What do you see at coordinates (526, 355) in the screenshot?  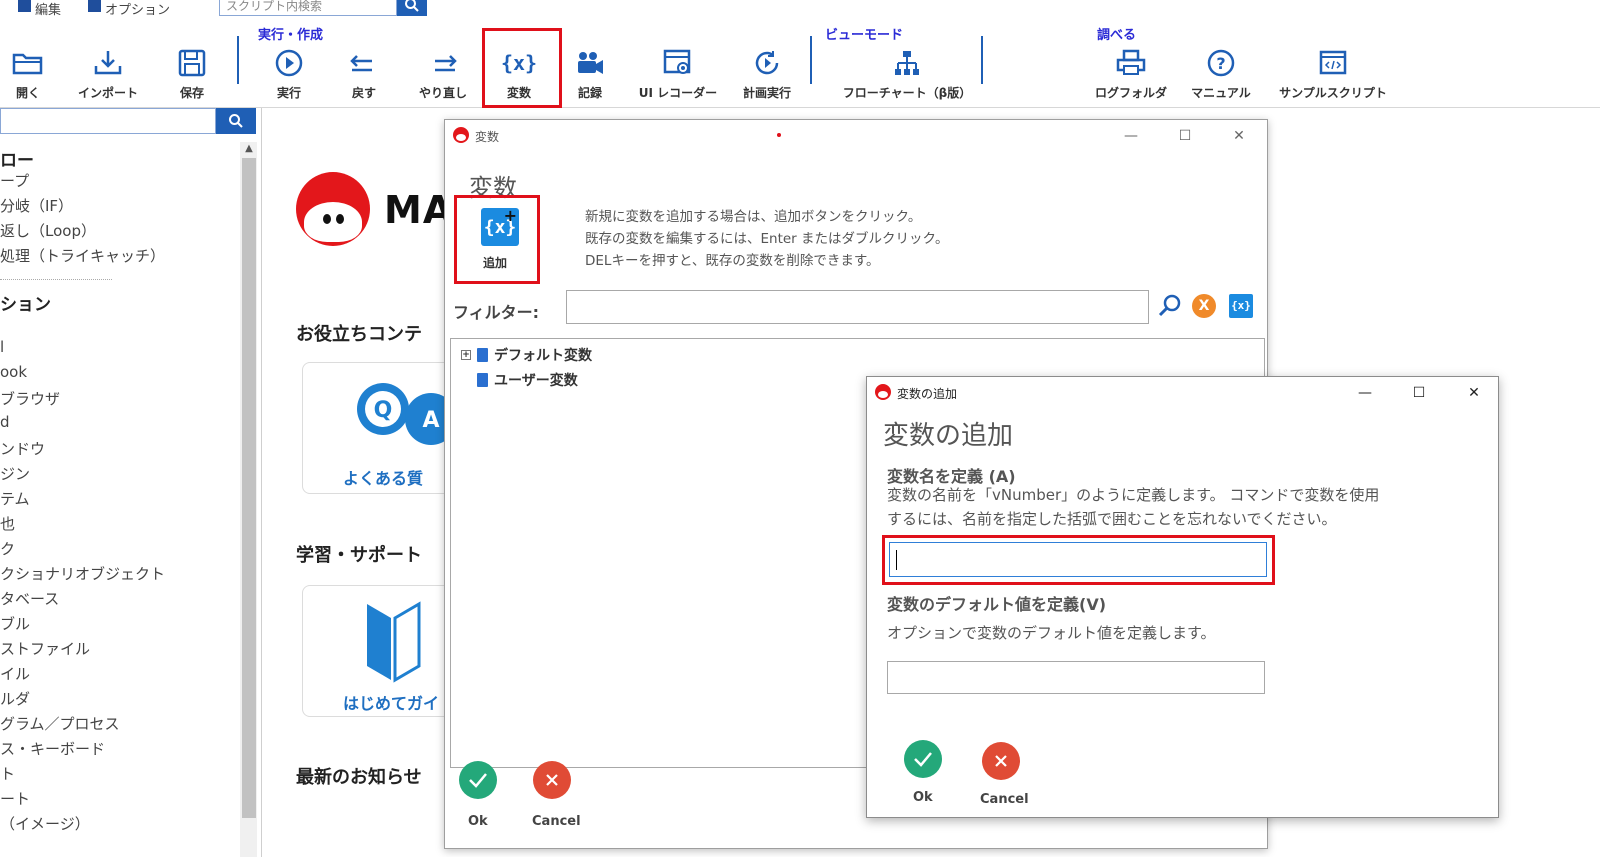 I see `tree-item-default-variables: + デフォルト変数` at bounding box center [526, 355].